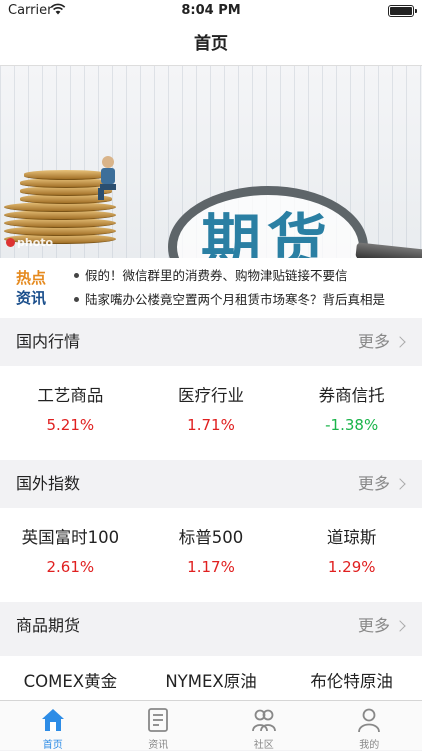  I want to click on profile-icon, so click(369, 720).